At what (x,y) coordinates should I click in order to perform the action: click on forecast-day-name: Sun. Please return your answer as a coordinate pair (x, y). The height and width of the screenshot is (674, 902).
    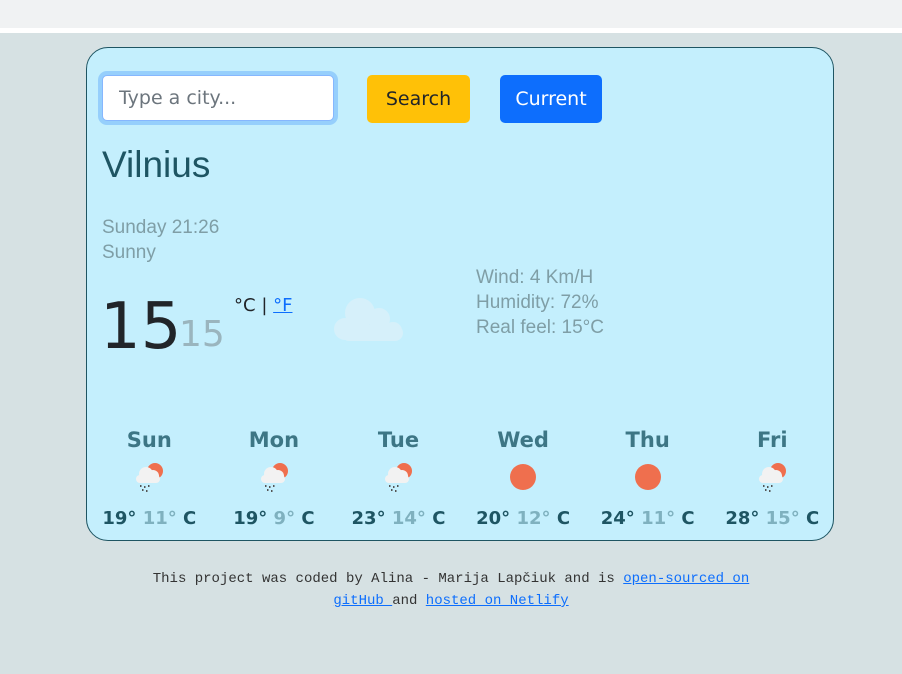
    Looking at the image, I should click on (149, 440).